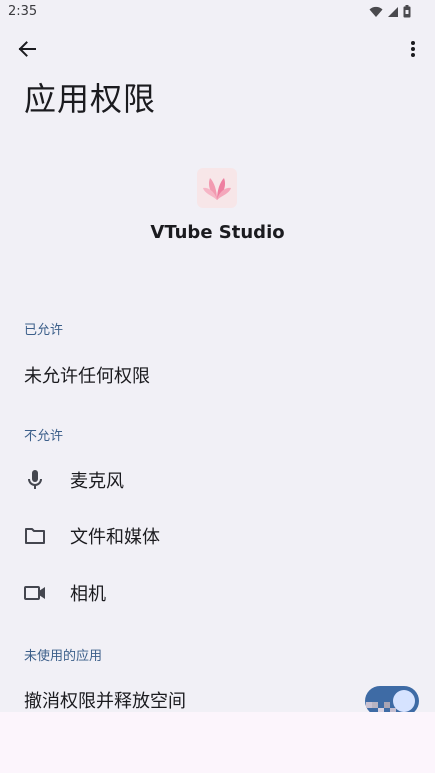 This screenshot has width=435, height=773. I want to click on permission-label: 文件和媒体, so click(115, 537).